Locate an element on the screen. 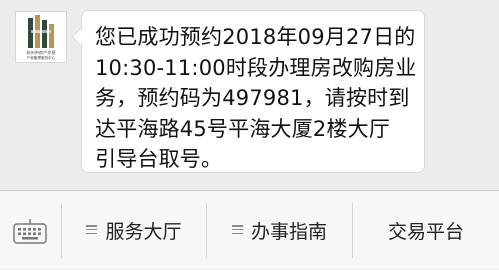 The image size is (499, 270). menu-item-guide: 办事指南 is located at coordinates (279, 230).